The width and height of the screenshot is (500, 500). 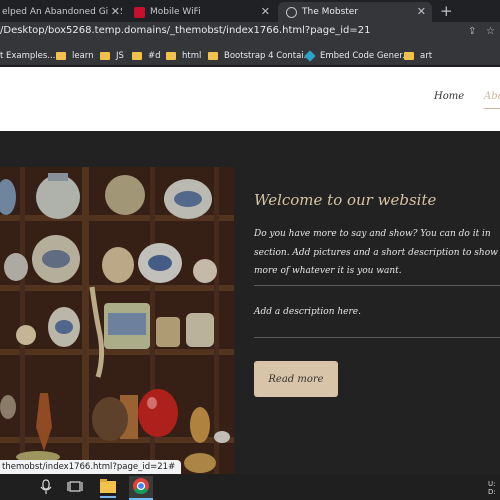 What do you see at coordinates (154, 56) in the screenshot?
I see `bookmark-label: #d` at bounding box center [154, 56].